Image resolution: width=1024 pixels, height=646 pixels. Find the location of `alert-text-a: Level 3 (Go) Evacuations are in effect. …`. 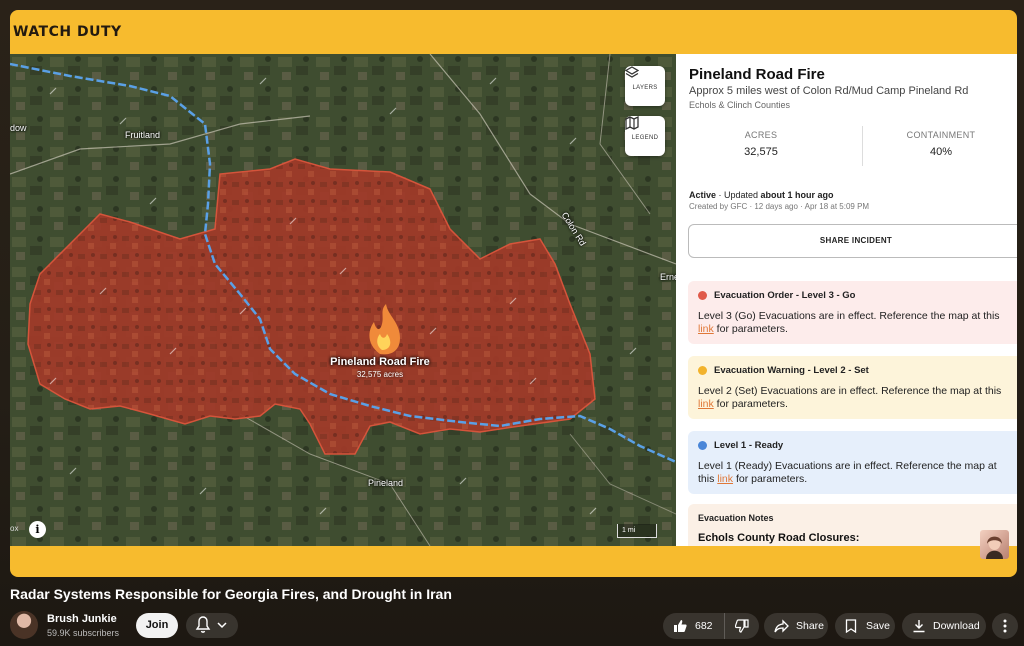

alert-text-a: Level 3 (Go) Evacuations are in effect. … is located at coordinates (849, 316).